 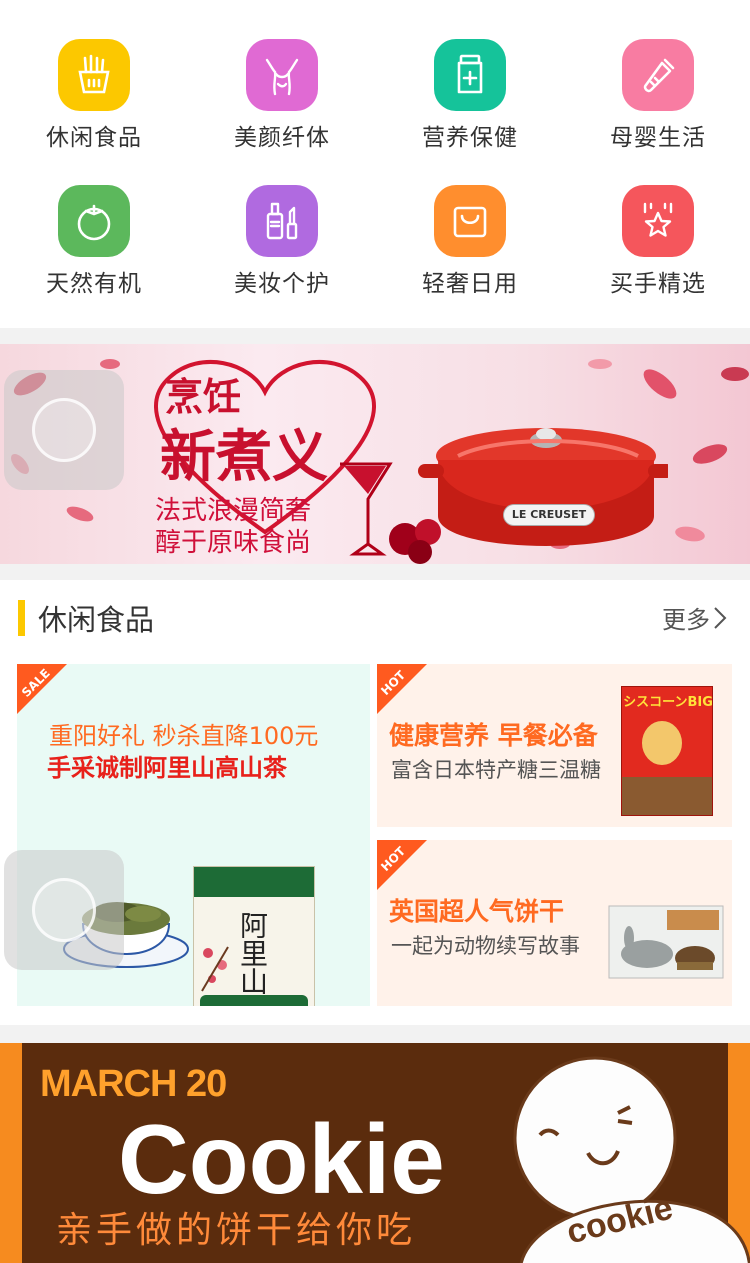 I want to click on banner-subtitle: 亲手做的饼干给你吃, so click(x=236, y=1230).